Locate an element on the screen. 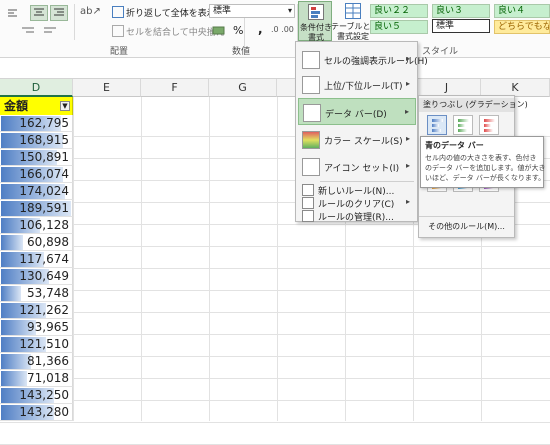 The image size is (550, 445). manage-rules-icon is located at coordinates (308, 216).